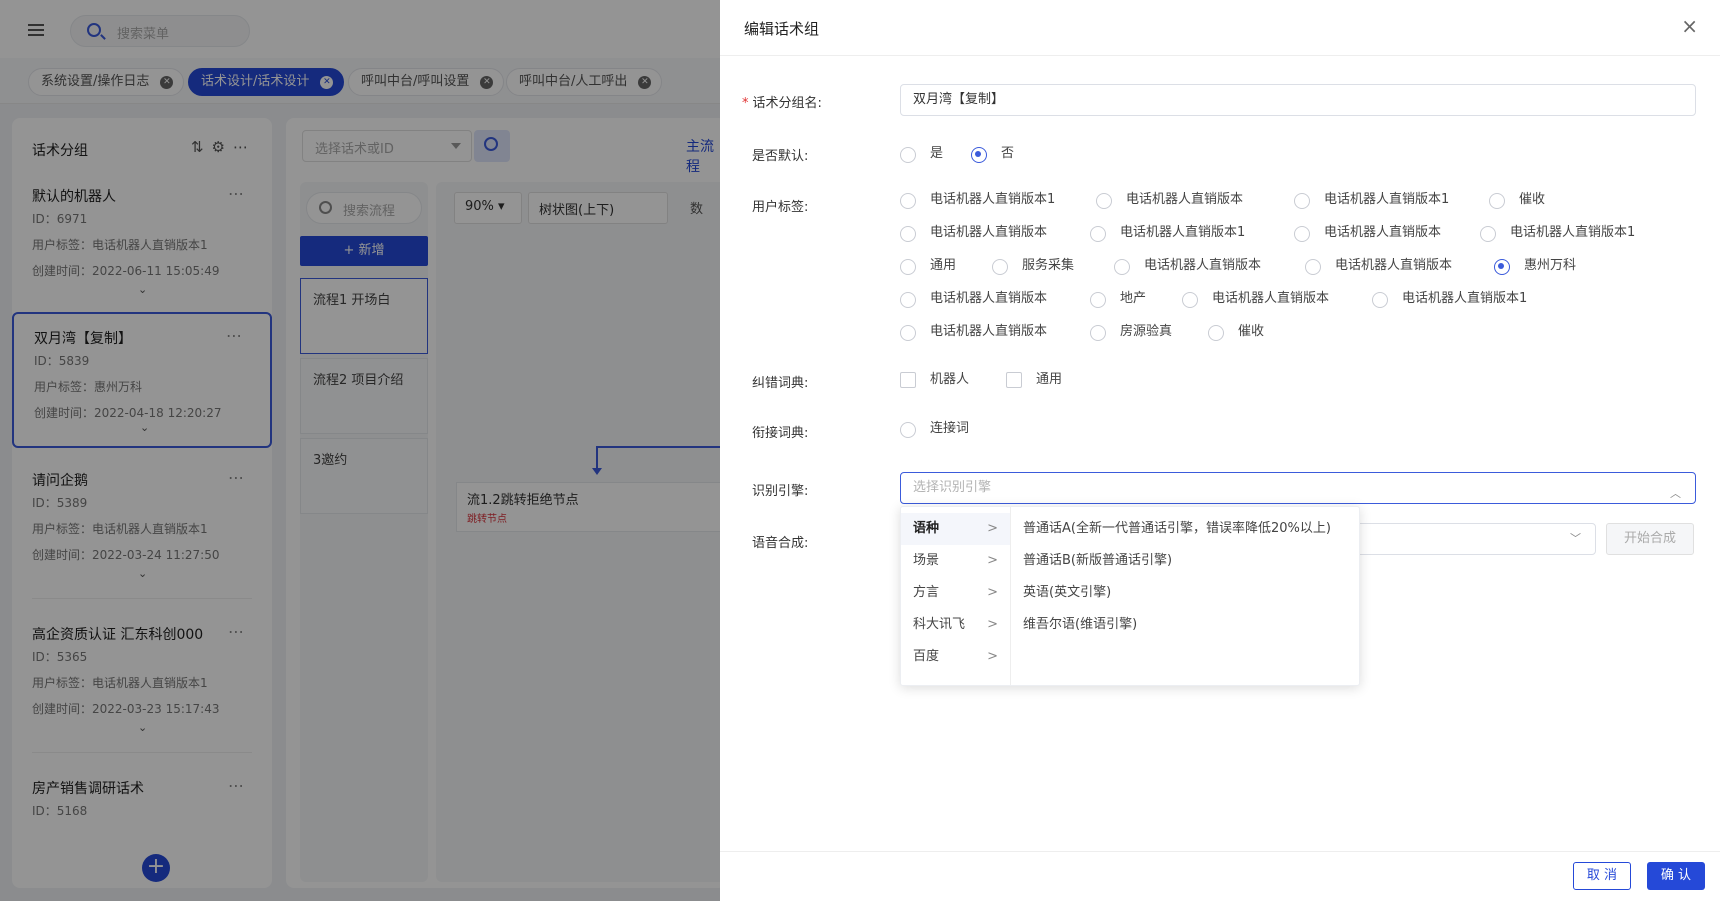 The width and height of the screenshot is (1720, 901). I want to click on user-tags-label: 用户标签:, so click(780, 207).